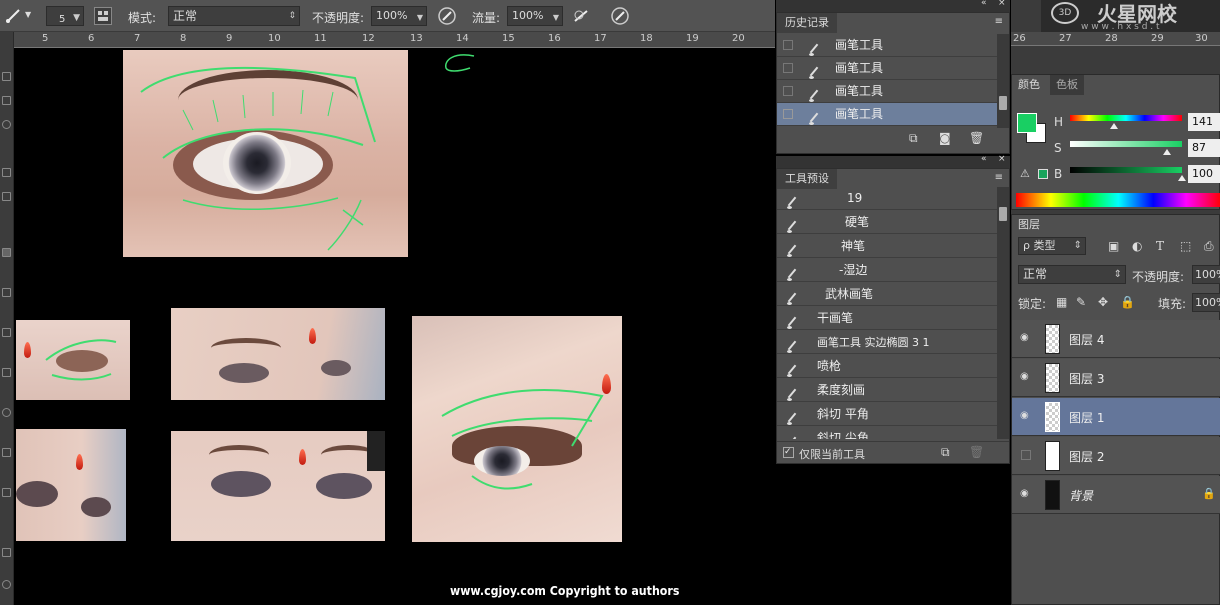 This screenshot has width=1220, height=605. Describe the element at coordinates (6, 196) in the screenshot. I see `eyedropper-tool-icon` at that location.